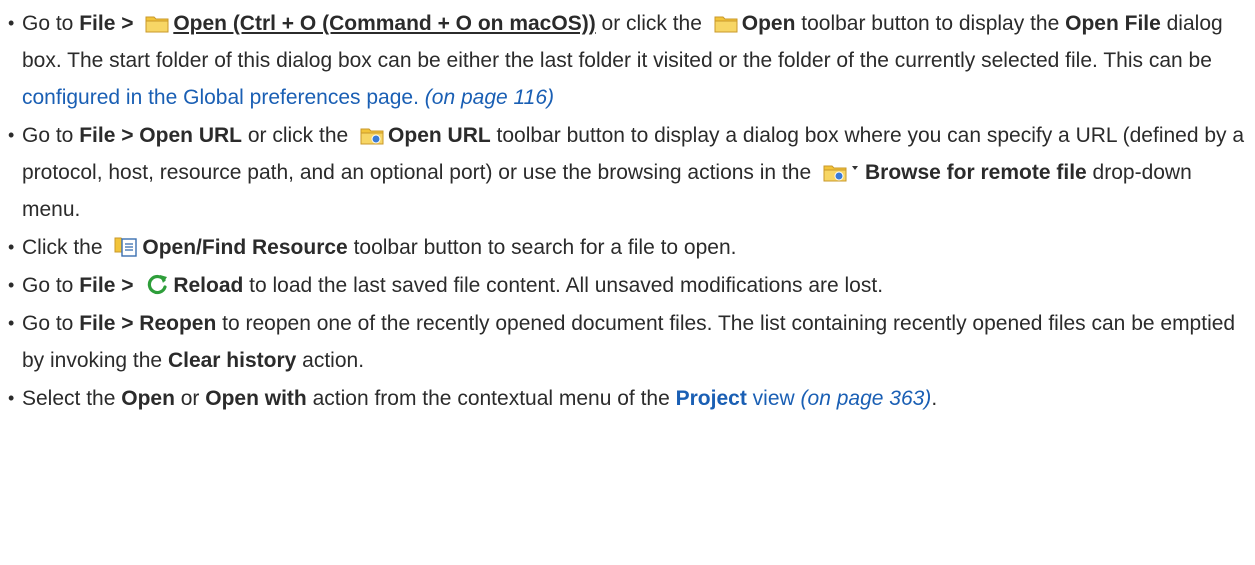 Image resolution: width=1255 pixels, height=565 pixels. I want to click on open-url-button-label: Open URL, so click(439, 135).